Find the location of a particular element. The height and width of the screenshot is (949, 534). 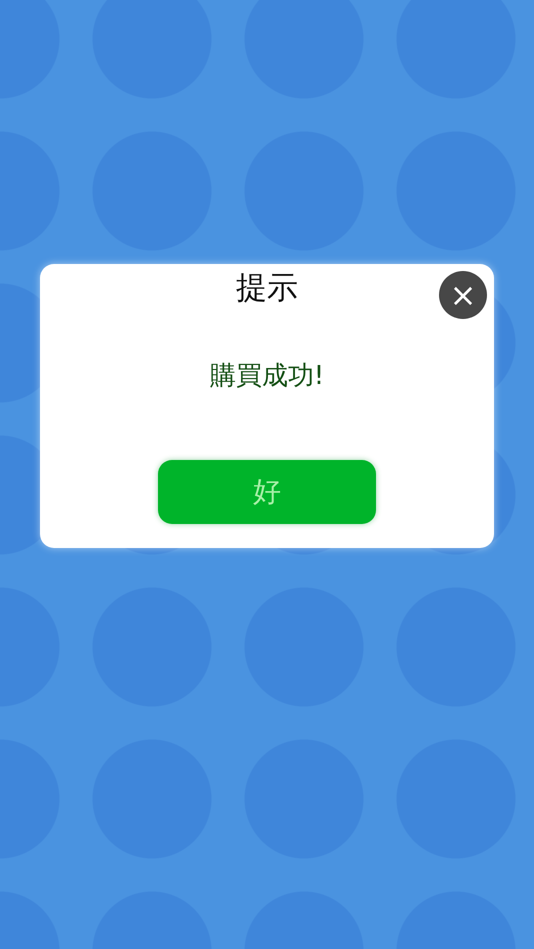

close-button: × is located at coordinates (463, 295).